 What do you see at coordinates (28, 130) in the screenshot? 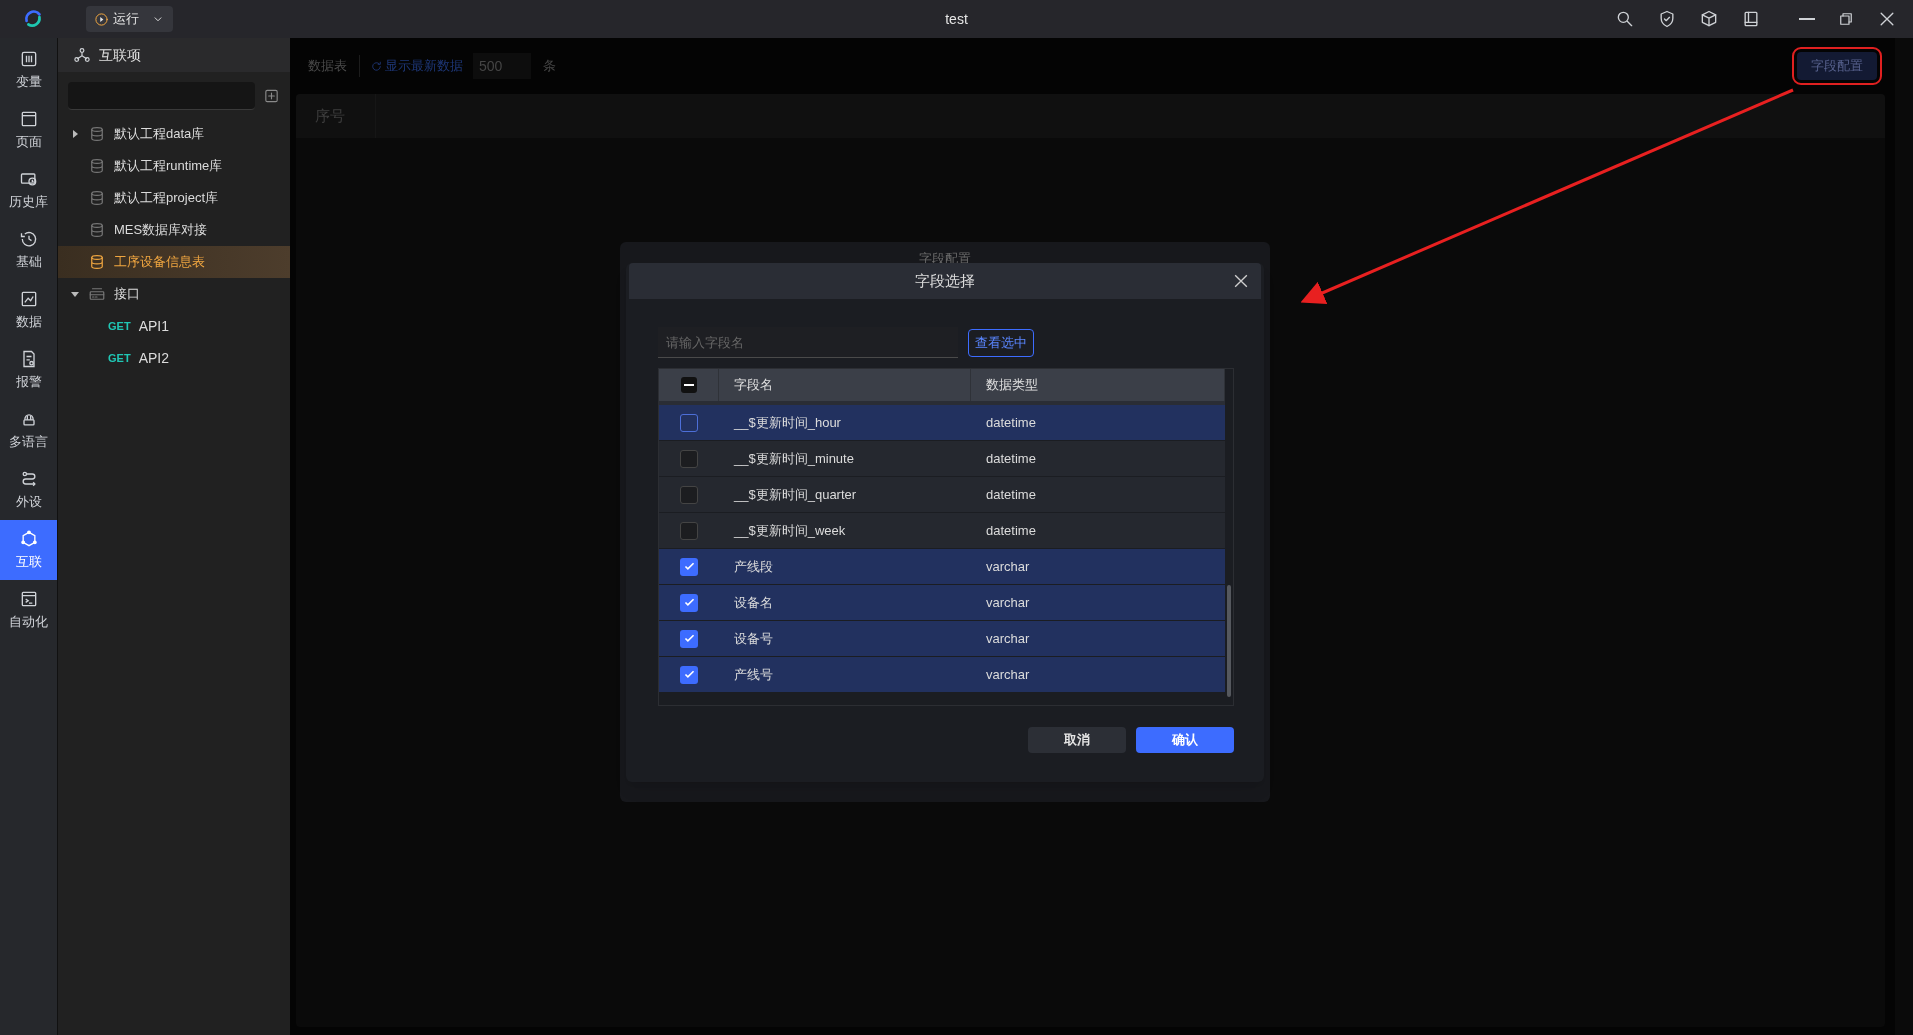
I see `nav-item: 页面` at bounding box center [28, 130].